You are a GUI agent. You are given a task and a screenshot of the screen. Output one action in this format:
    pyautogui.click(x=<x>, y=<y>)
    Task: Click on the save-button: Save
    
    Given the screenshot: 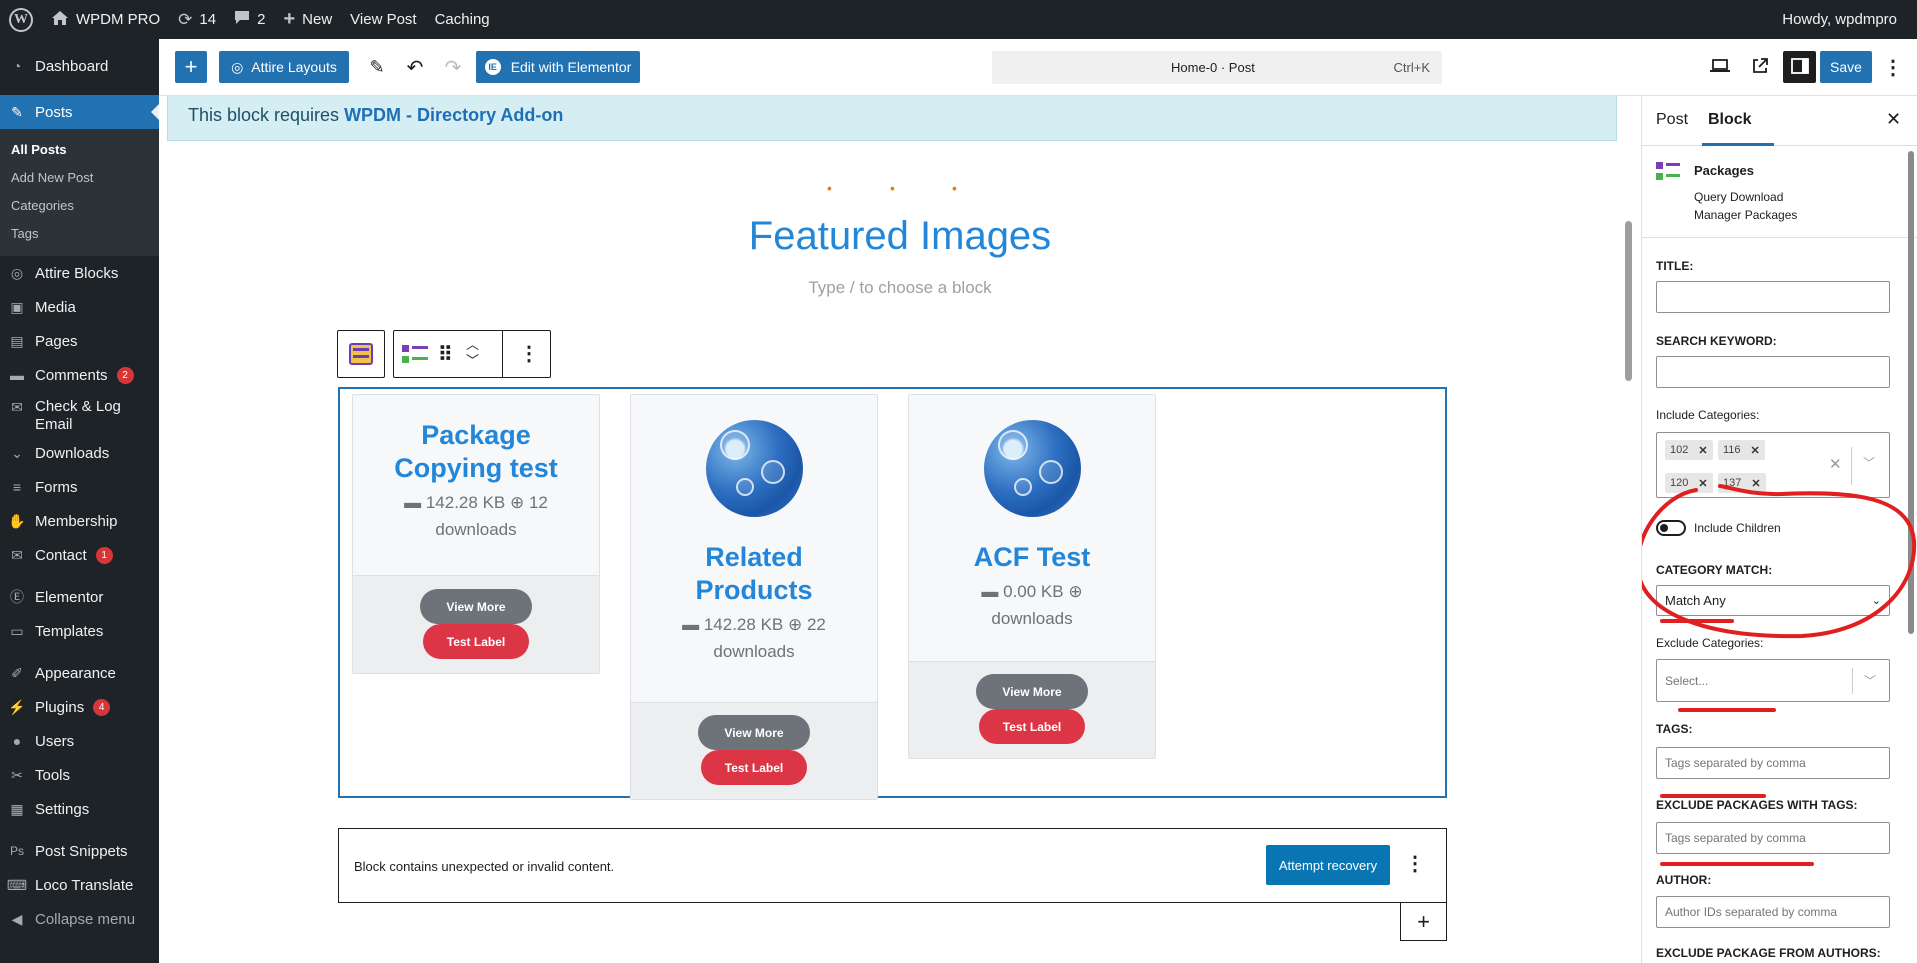 What is the action you would take?
    pyautogui.click(x=1846, y=67)
    